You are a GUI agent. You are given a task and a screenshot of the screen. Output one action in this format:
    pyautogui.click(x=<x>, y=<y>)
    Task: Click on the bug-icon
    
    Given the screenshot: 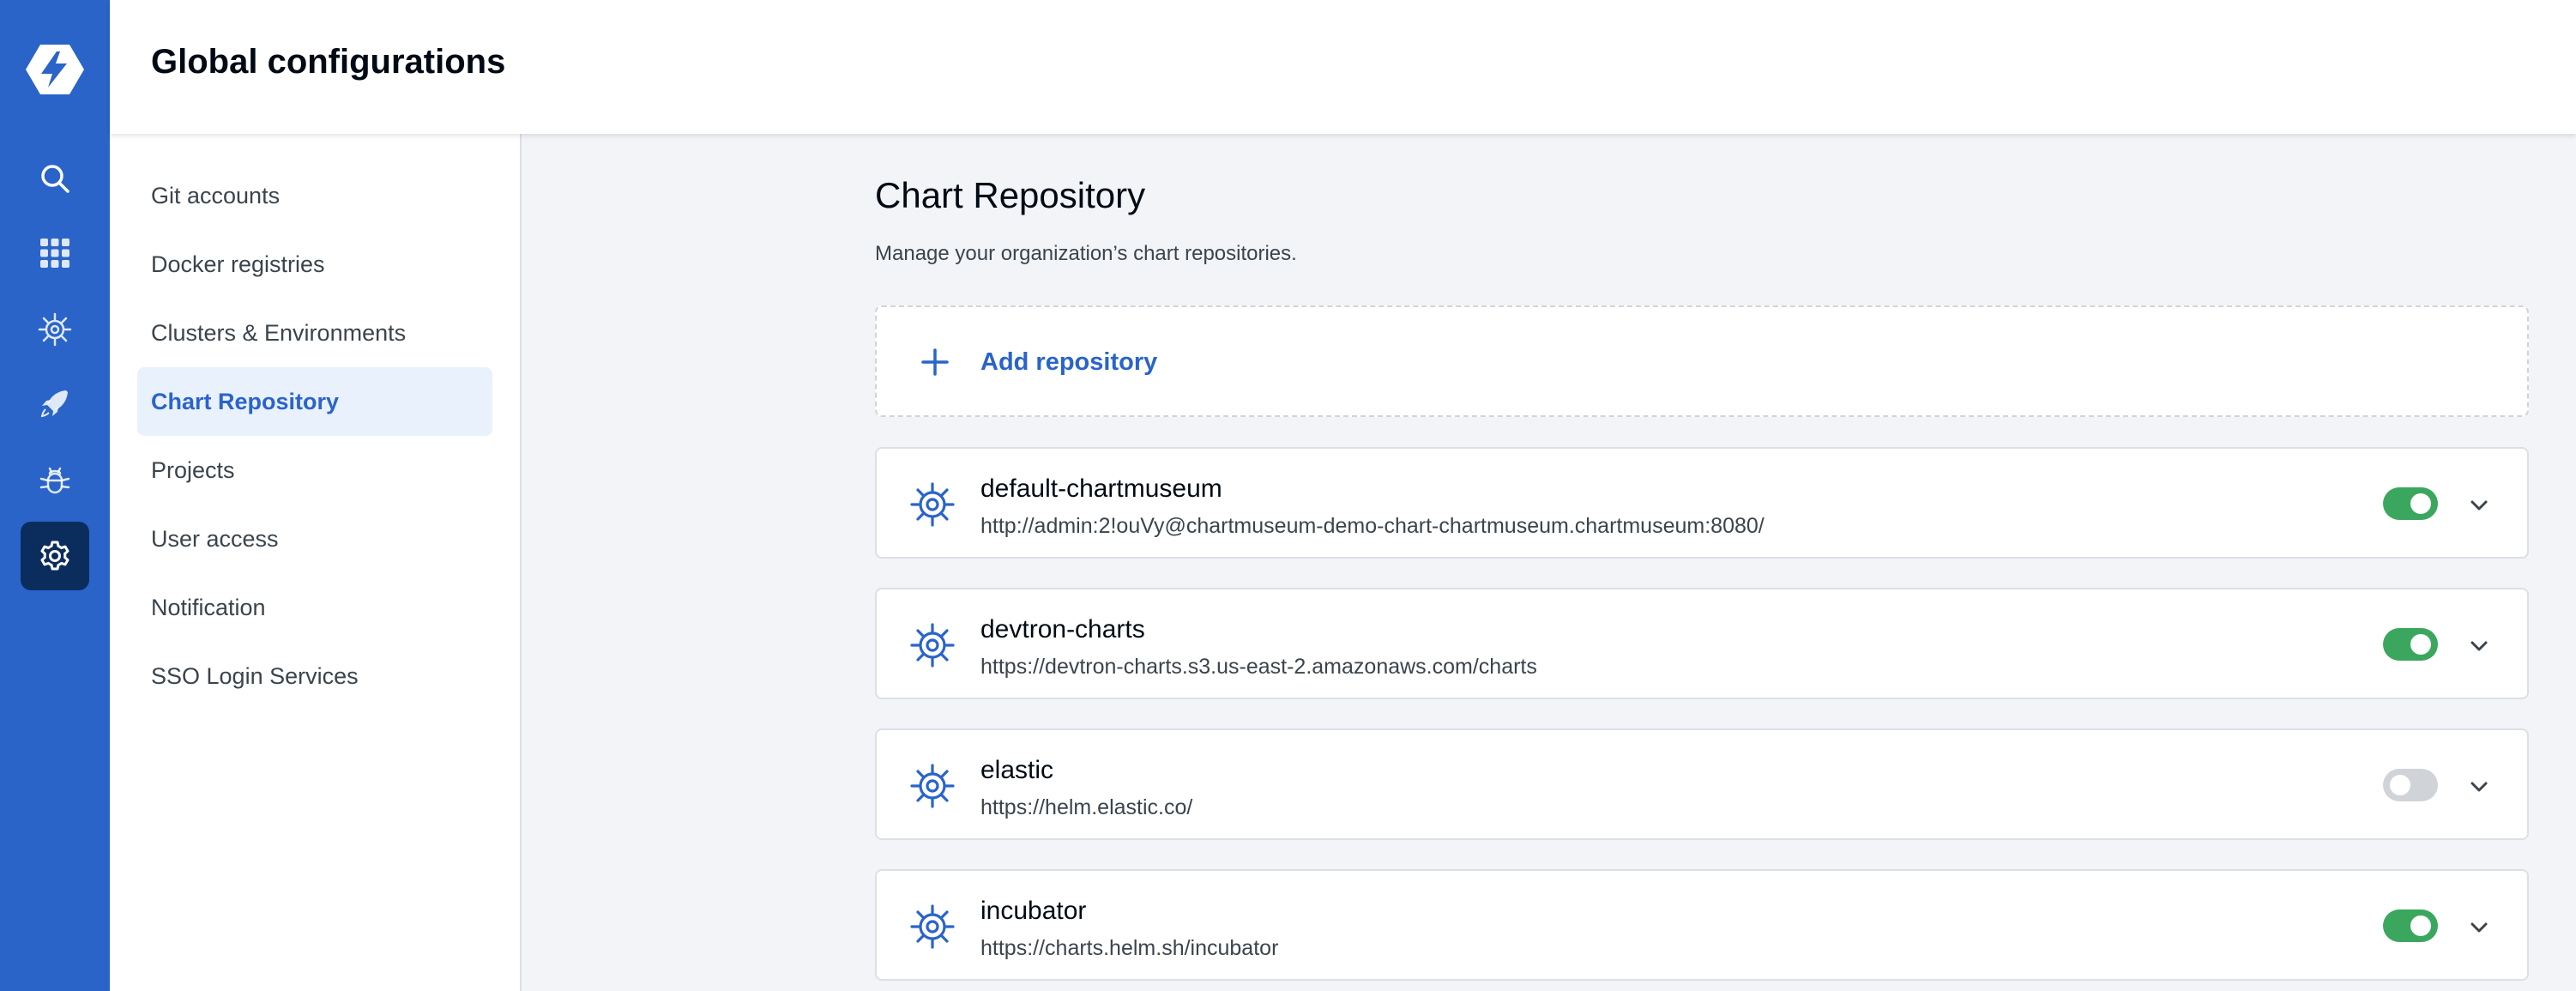 What is the action you would take?
    pyautogui.click(x=54, y=480)
    